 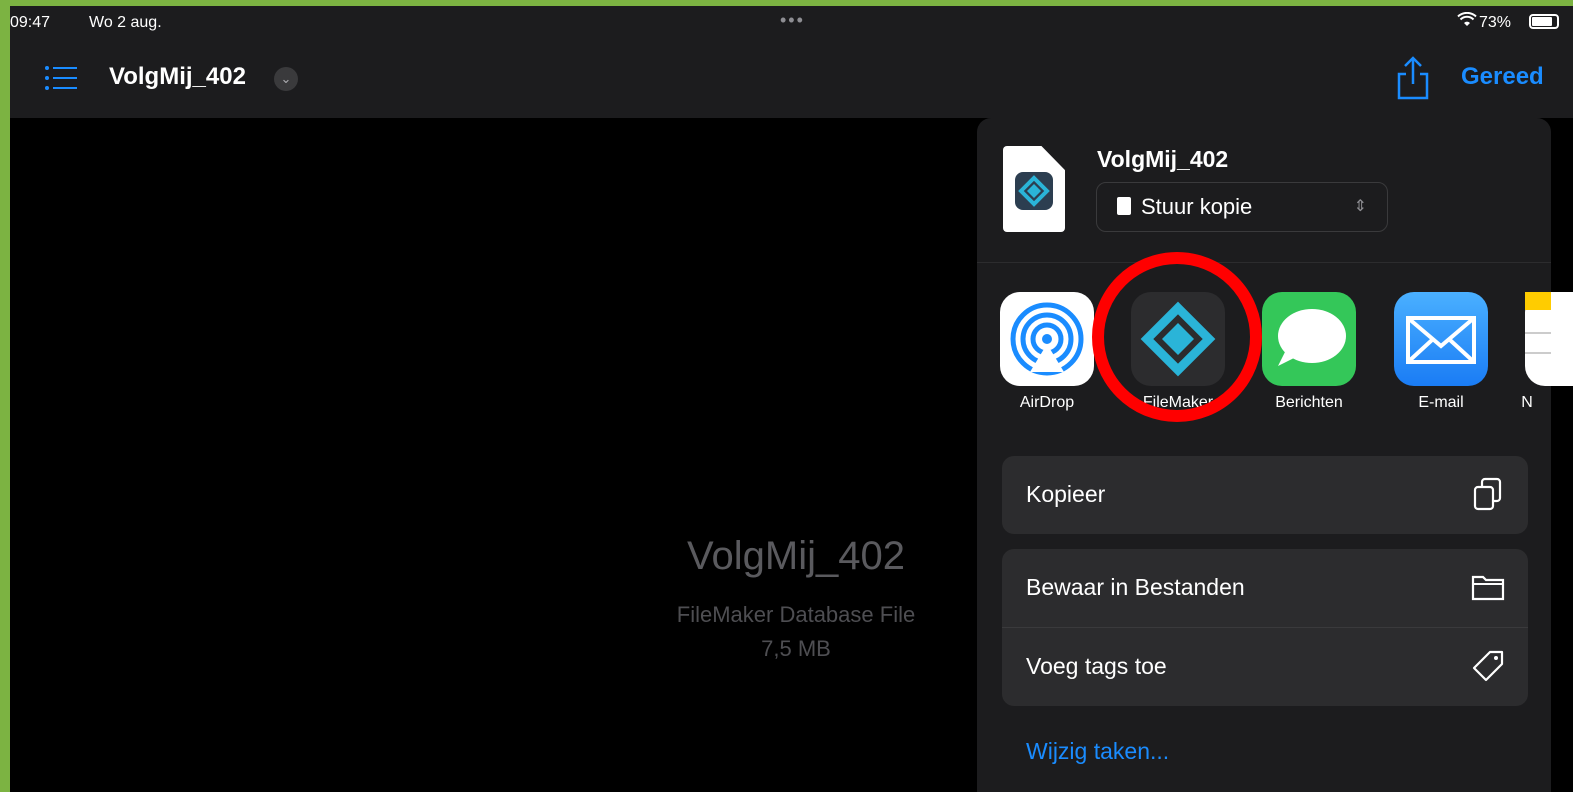 What do you see at coordinates (1135, 587) in the screenshot?
I see `action-label-save: Bewaar in Bestanden` at bounding box center [1135, 587].